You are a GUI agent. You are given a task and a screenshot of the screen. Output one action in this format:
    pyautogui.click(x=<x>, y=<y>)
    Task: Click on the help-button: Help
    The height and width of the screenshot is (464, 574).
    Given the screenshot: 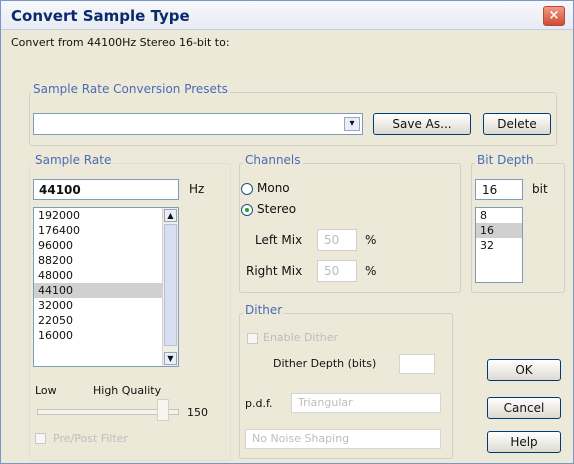 What is the action you would take?
    pyautogui.click(x=524, y=442)
    